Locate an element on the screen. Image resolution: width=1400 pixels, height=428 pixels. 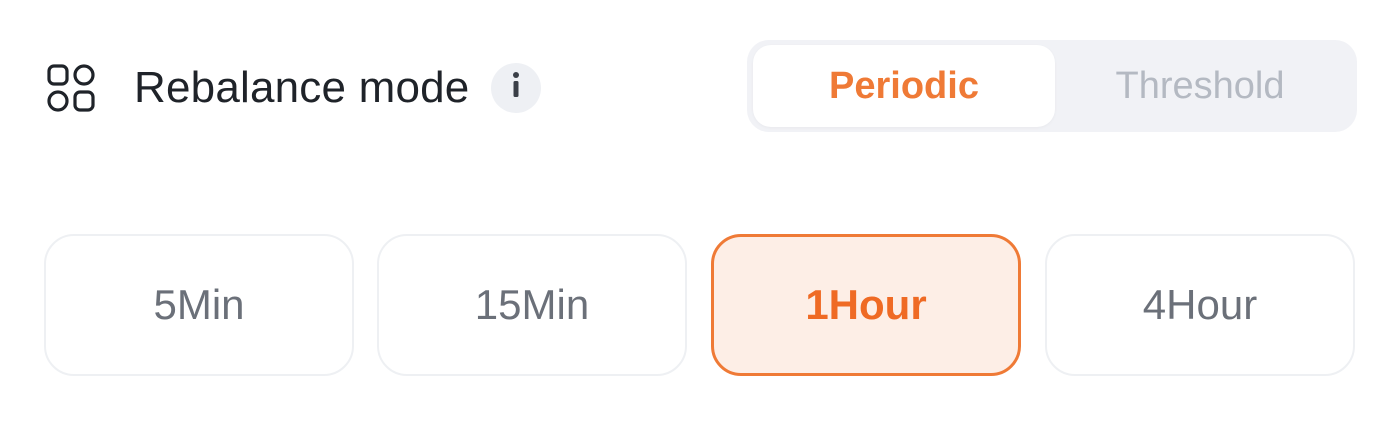
rebalance-header: Rebalance mode is located at coordinates (294, 87).